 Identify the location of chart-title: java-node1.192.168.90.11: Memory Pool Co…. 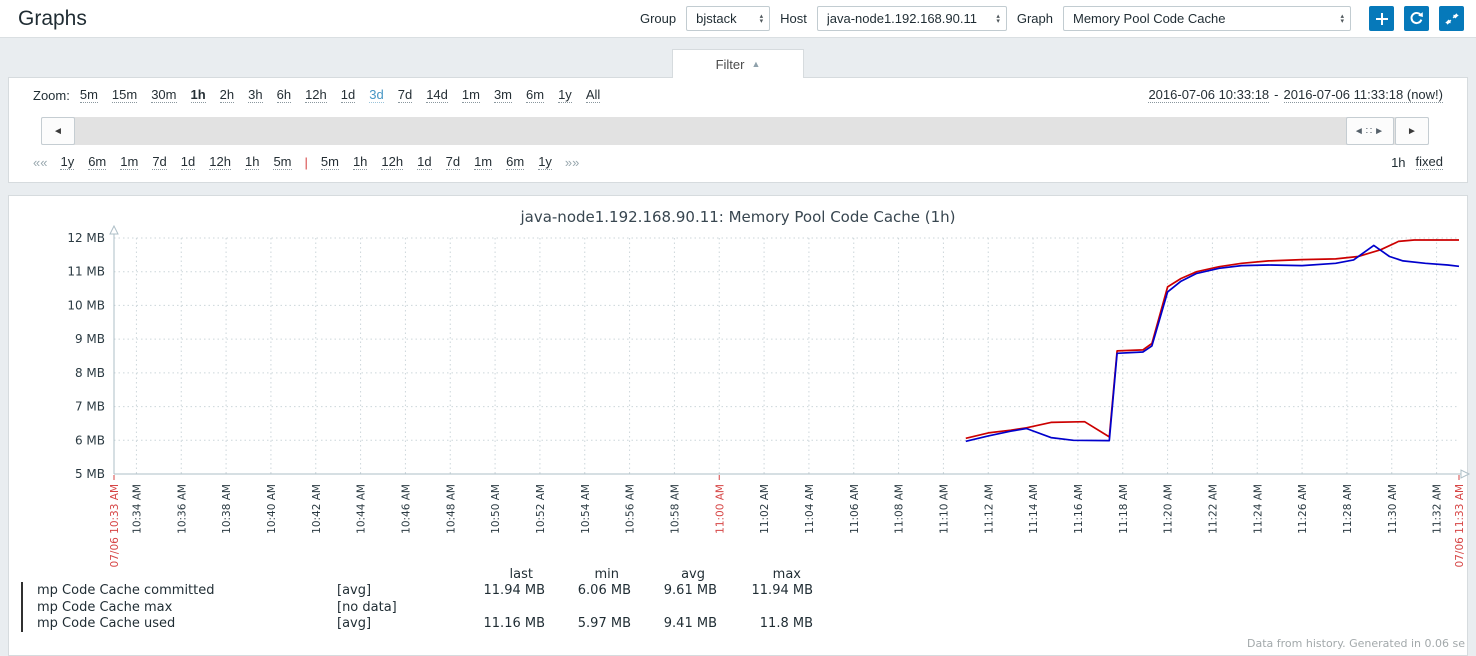
(738, 217).